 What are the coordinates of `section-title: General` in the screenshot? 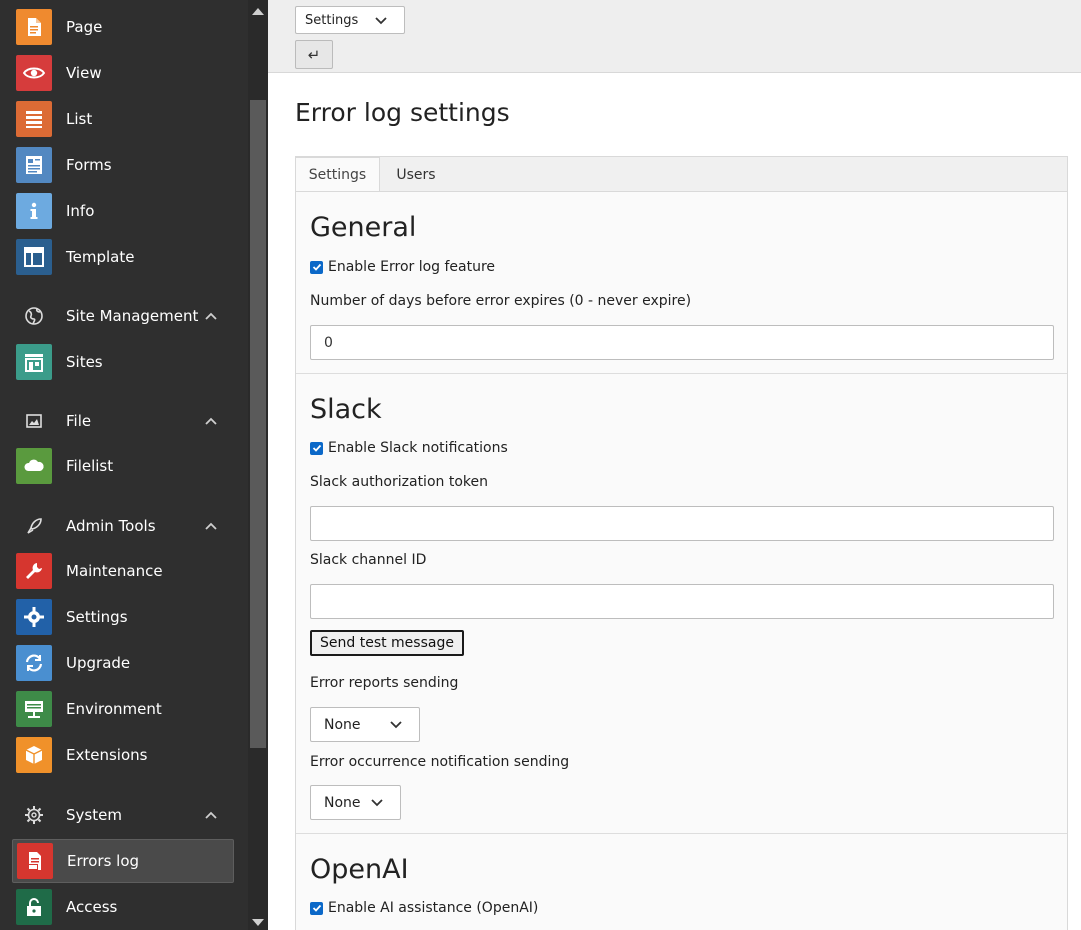 It's located at (363, 227).